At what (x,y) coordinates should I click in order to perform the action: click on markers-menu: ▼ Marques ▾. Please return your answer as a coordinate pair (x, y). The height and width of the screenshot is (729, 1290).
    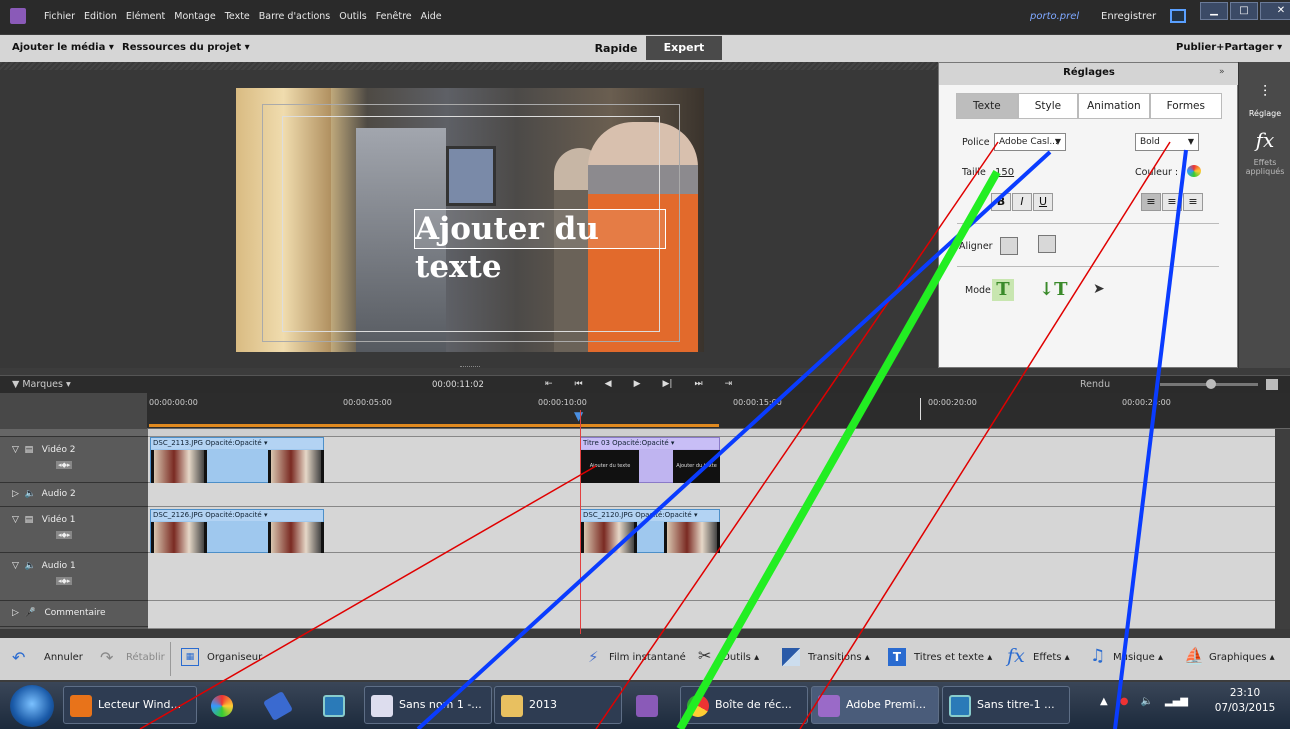
    Looking at the image, I should click on (41, 384).